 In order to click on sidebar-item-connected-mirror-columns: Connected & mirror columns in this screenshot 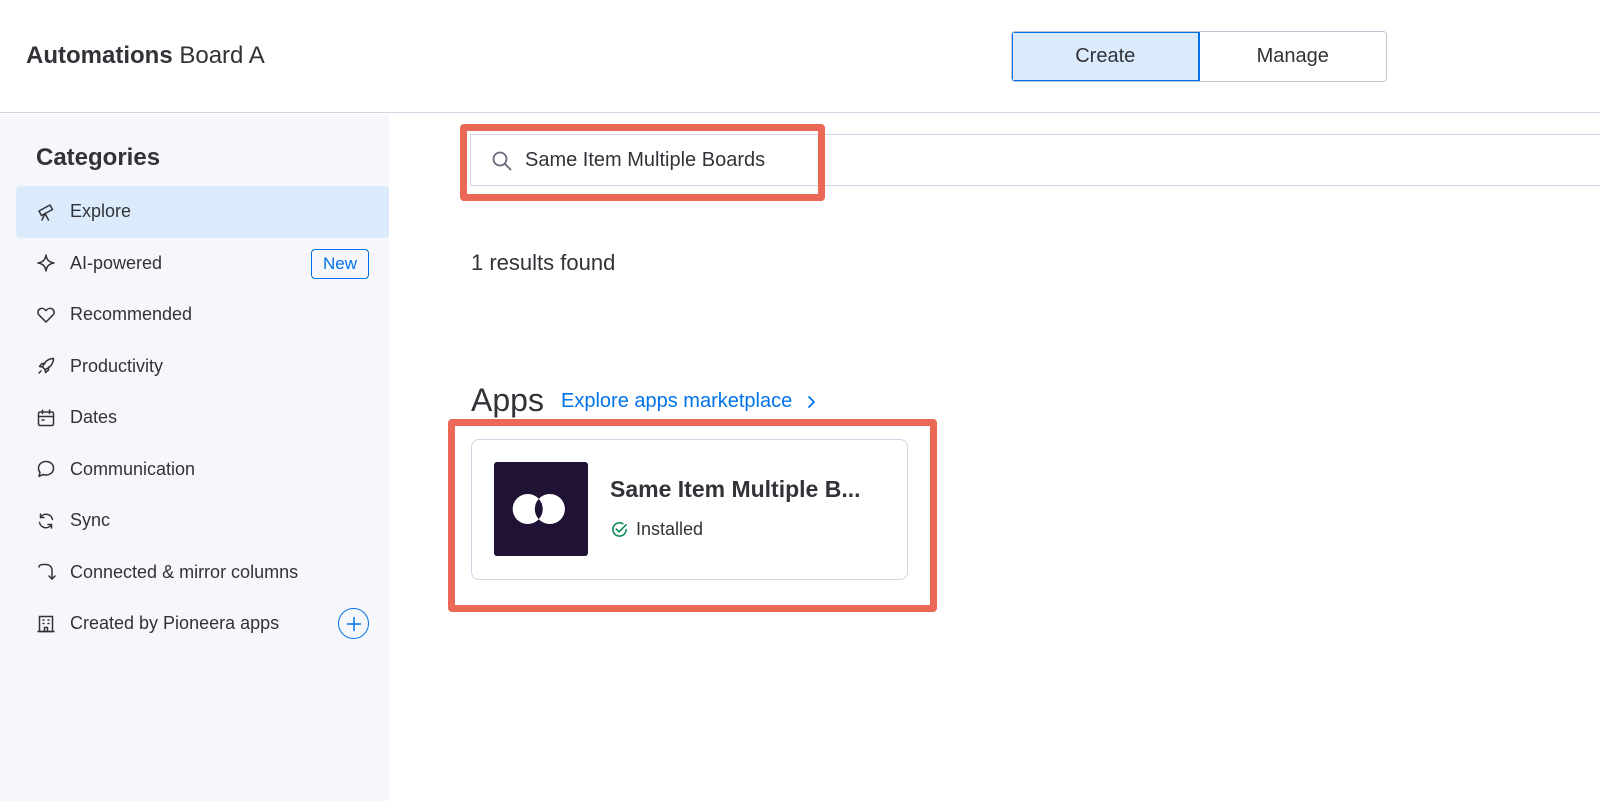, I will do `click(202, 573)`.